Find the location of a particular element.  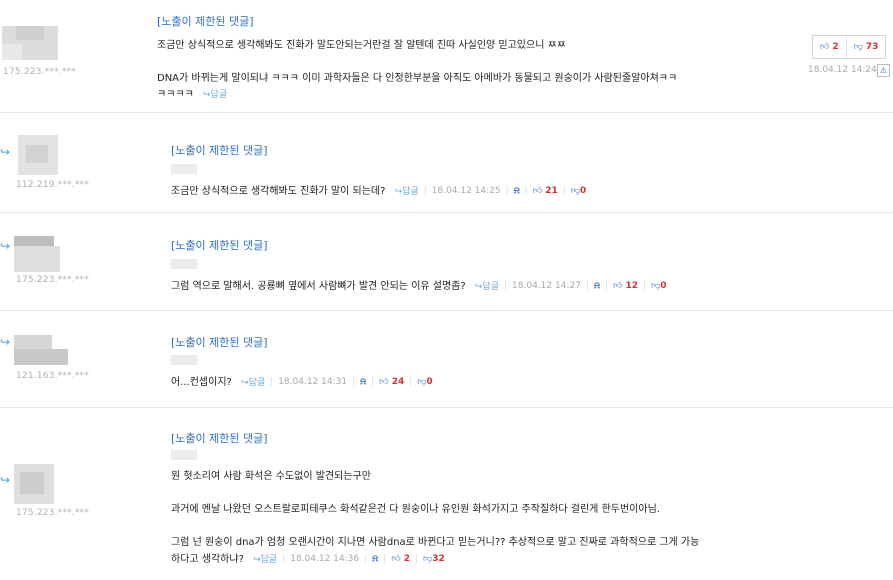

comment-date: 18.04.12 14:24 is located at coordinates (842, 70).